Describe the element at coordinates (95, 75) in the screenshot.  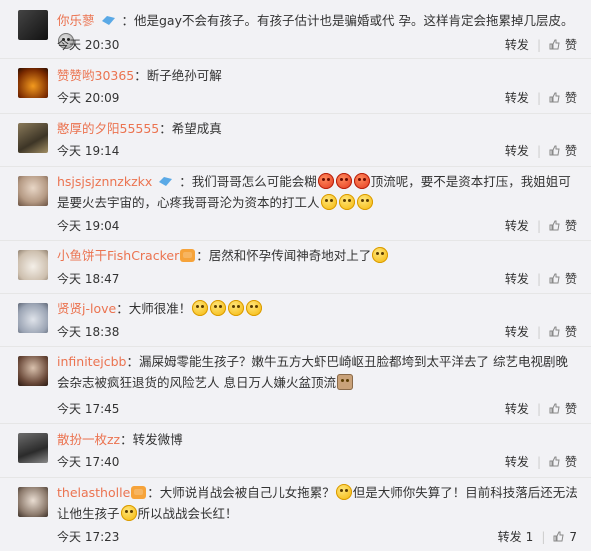
I see `username-link: 赞赞哟30365` at that location.